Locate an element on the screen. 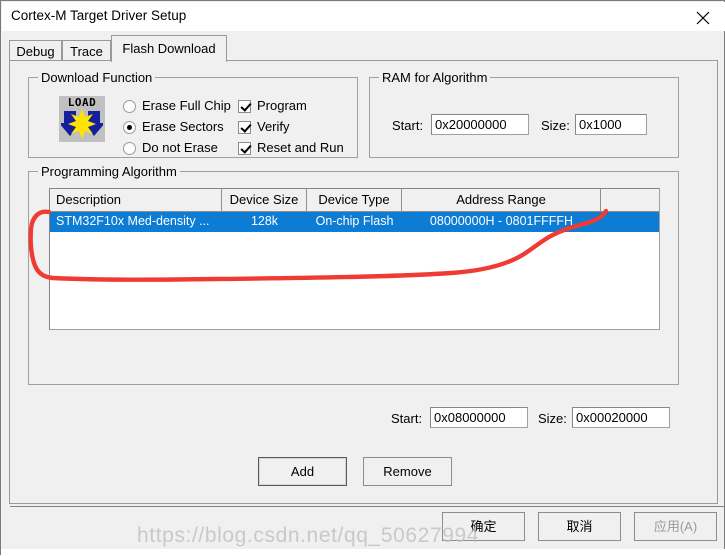 Image resolution: width=725 pixels, height=556 pixels. group-programming-algorithm-title: Programming Algorithm is located at coordinates (109, 171).